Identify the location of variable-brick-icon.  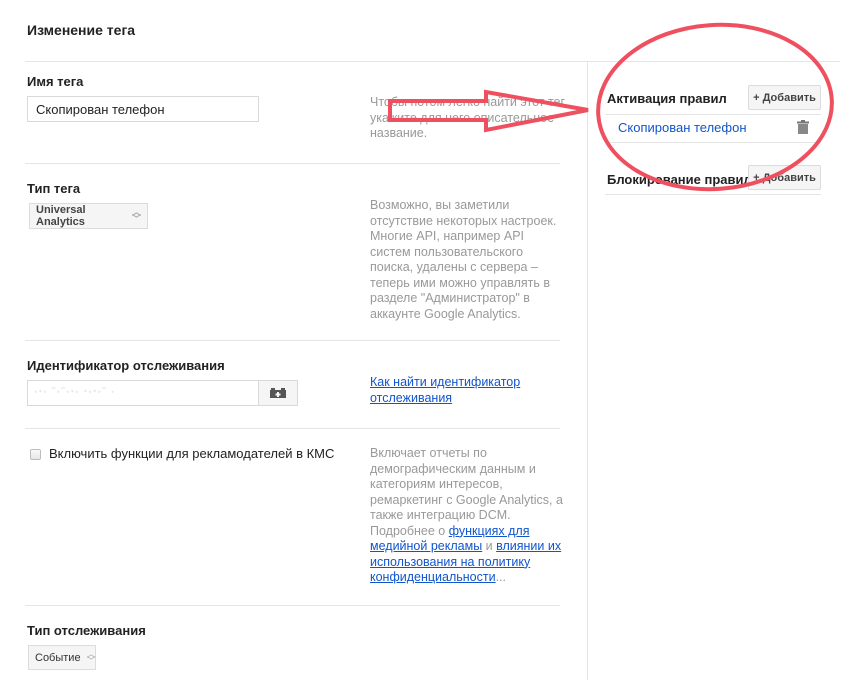
(278, 393).